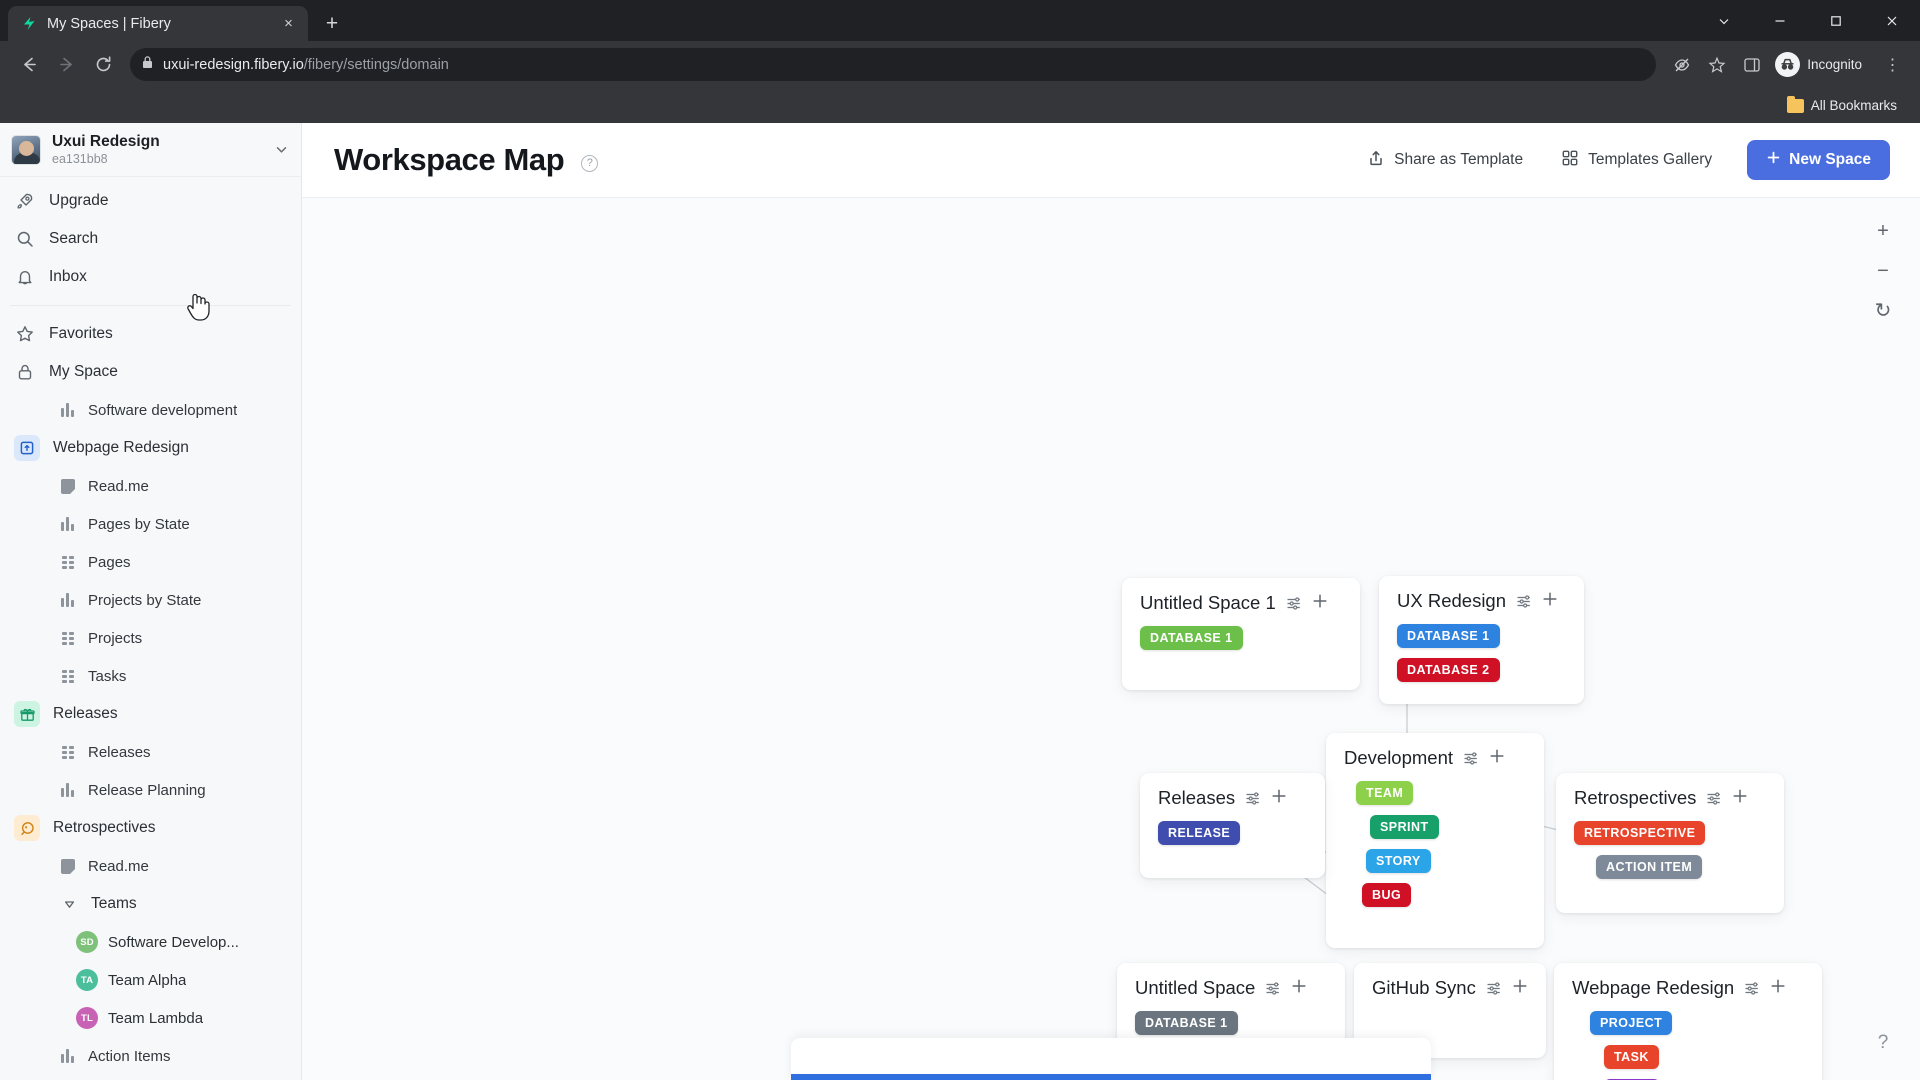  Describe the element at coordinates (1636, 160) in the screenshot. I see `templates-gallery-button: Templates Gallery` at that location.